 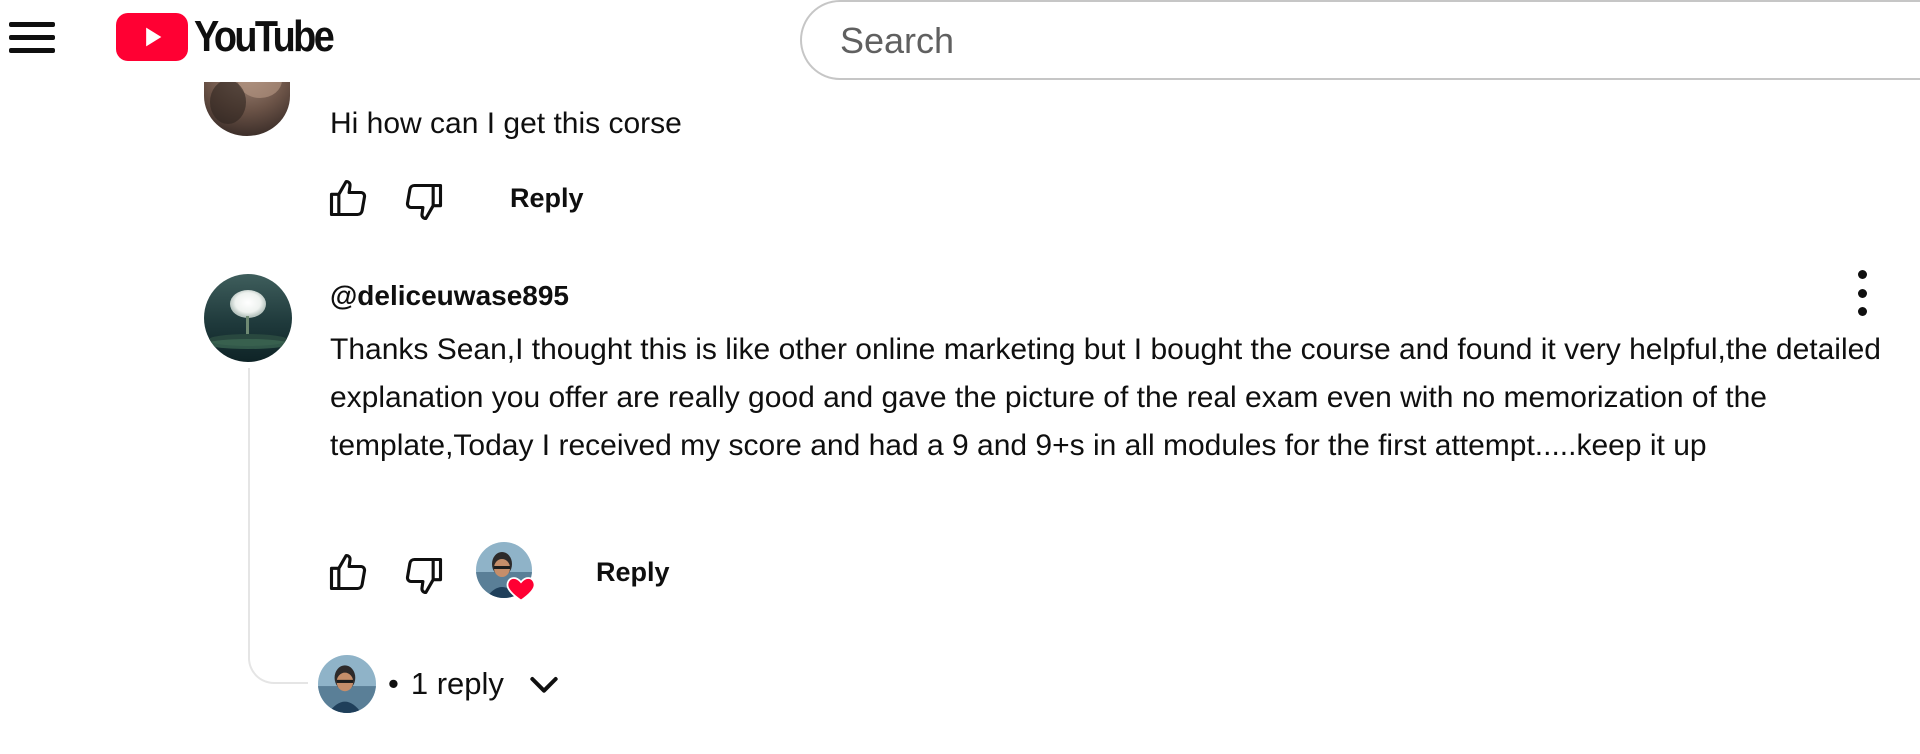 I want to click on search-box, so click(x=1360, y=40).